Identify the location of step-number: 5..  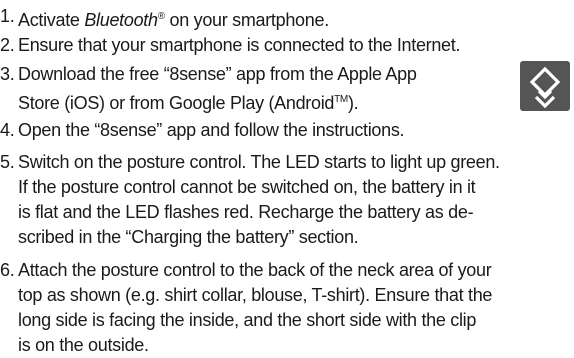
(7, 162).